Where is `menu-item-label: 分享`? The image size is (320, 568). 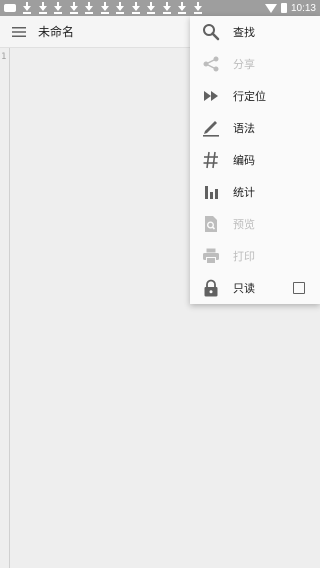 menu-item-label: 分享 is located at coordinates (244, 64).